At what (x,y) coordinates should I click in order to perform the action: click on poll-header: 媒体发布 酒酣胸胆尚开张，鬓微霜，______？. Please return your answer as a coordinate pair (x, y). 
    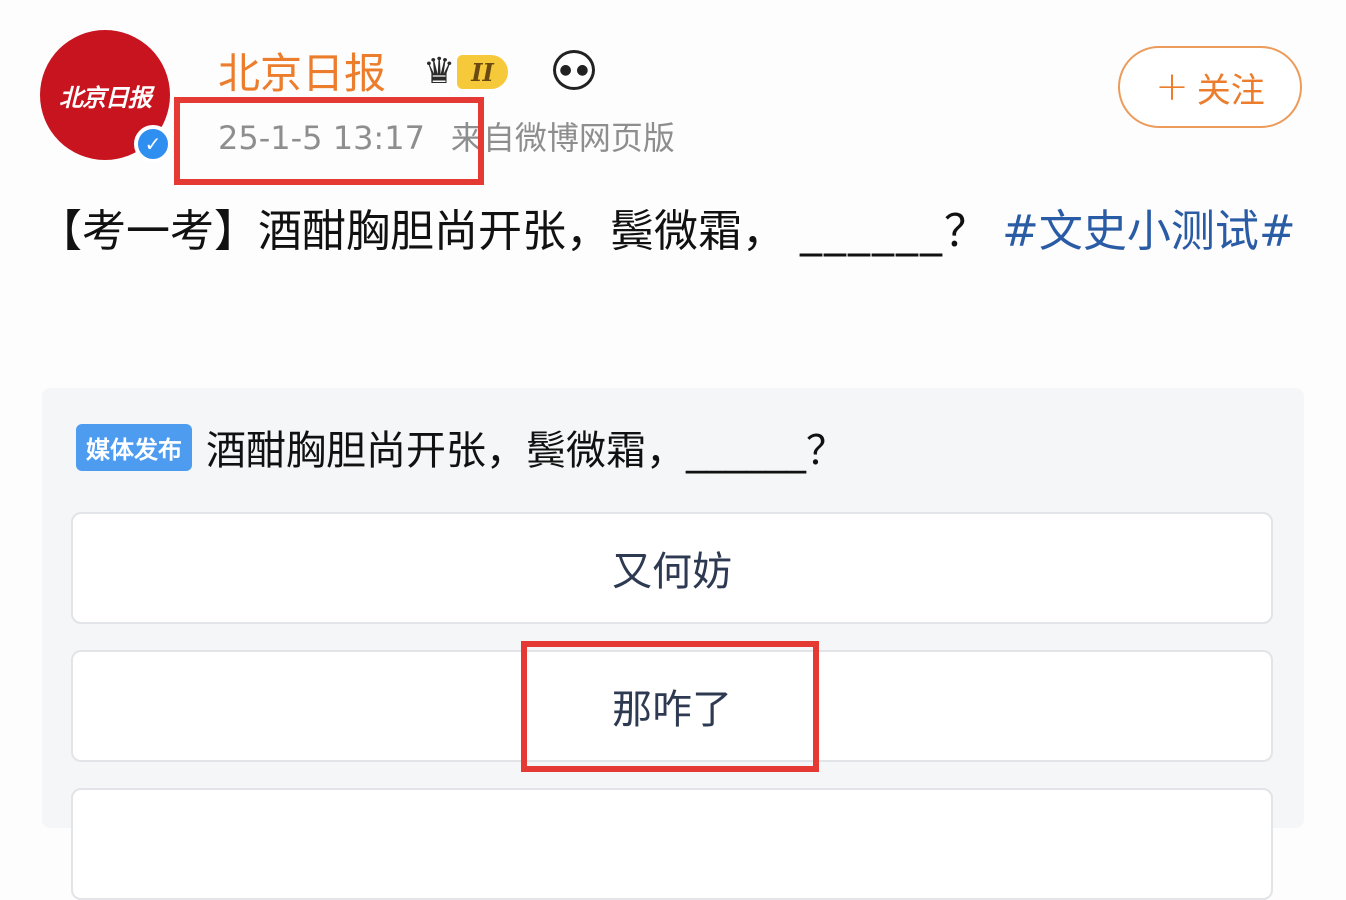
    Looking at the image, I should click on (461, 447).